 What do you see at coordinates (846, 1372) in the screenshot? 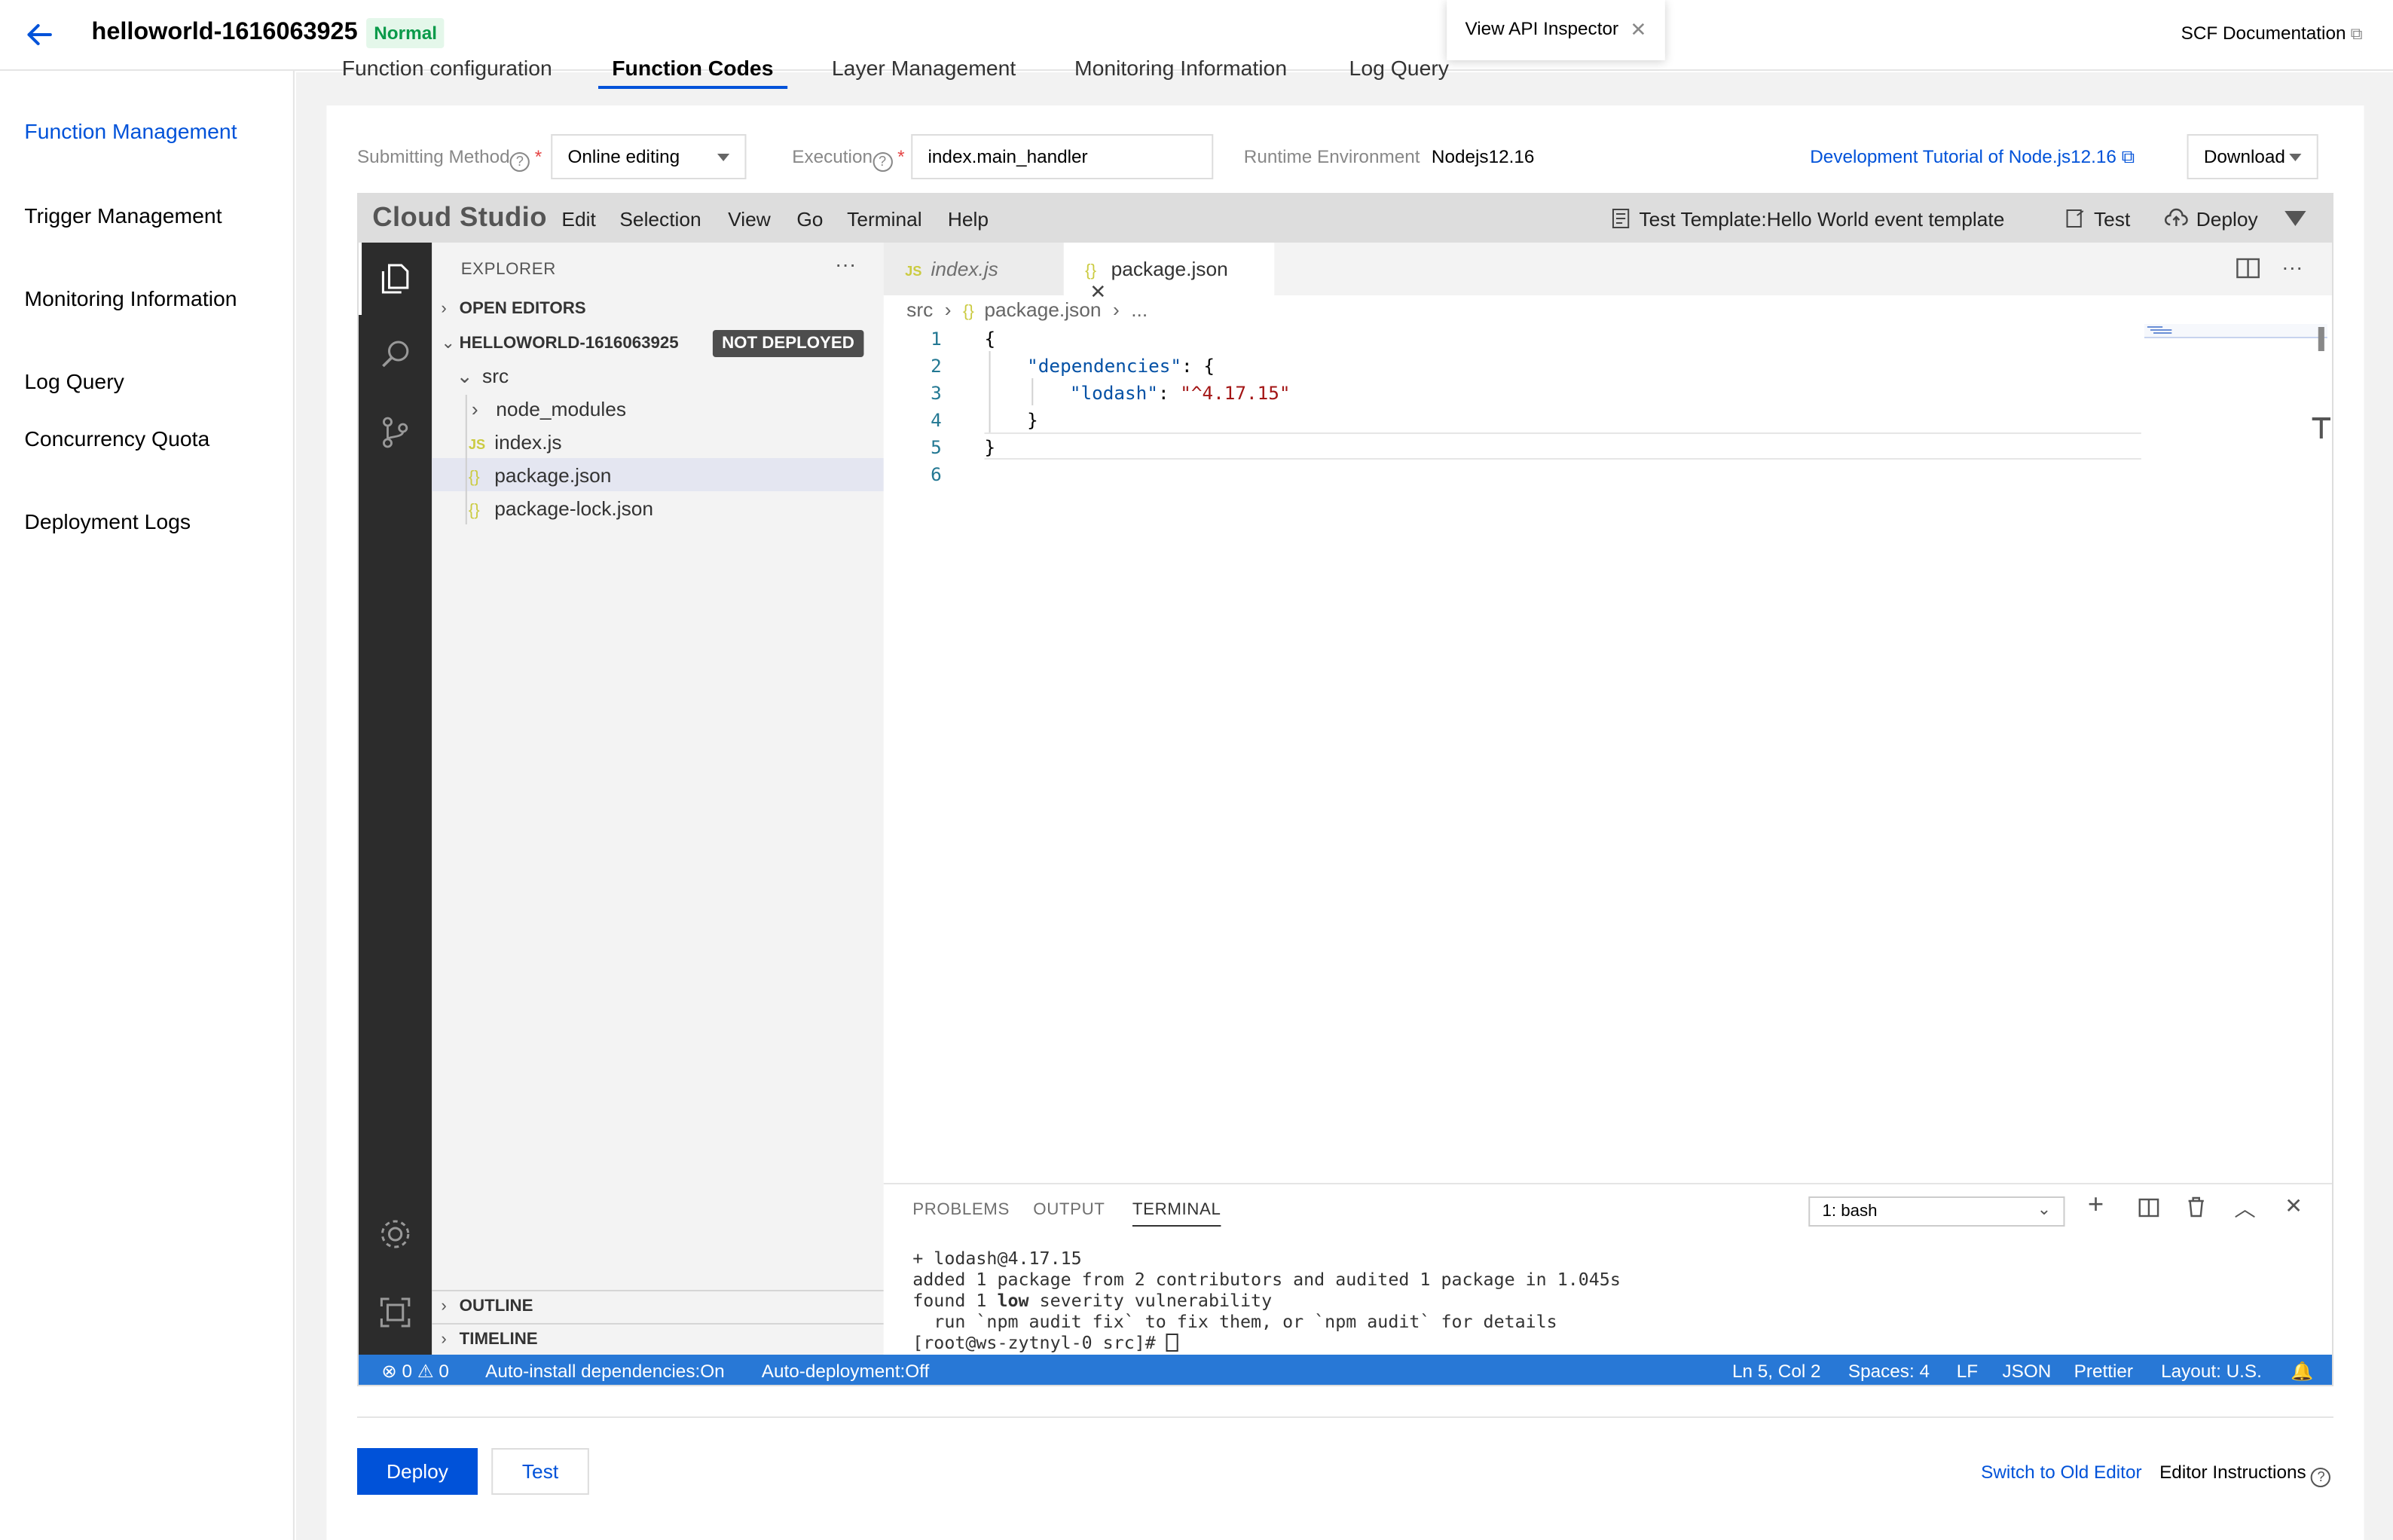
I see `auto-deploy-toggle: Auto-deployment:Off` at bounding box center [846, 1372].